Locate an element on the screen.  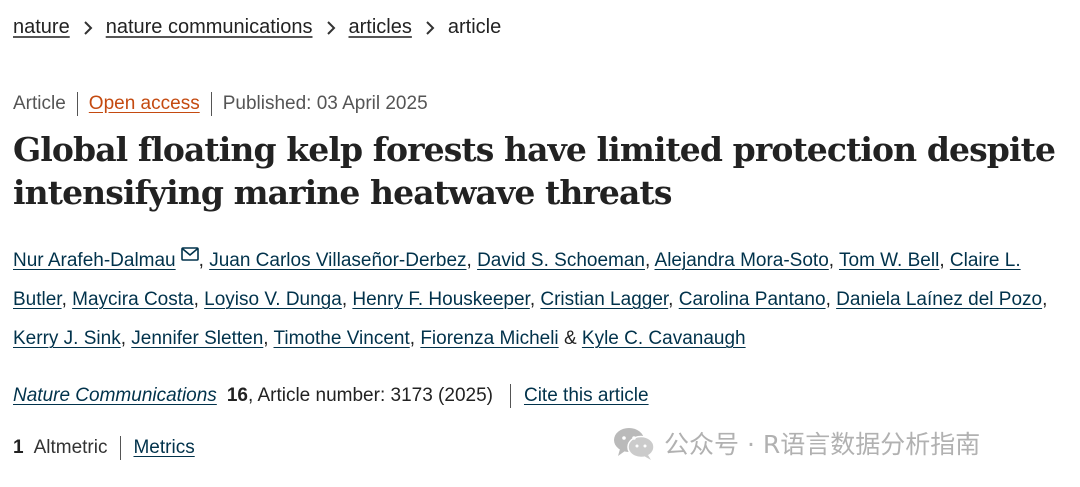
open-access-link: Open access is located at coordinates (144, 104).